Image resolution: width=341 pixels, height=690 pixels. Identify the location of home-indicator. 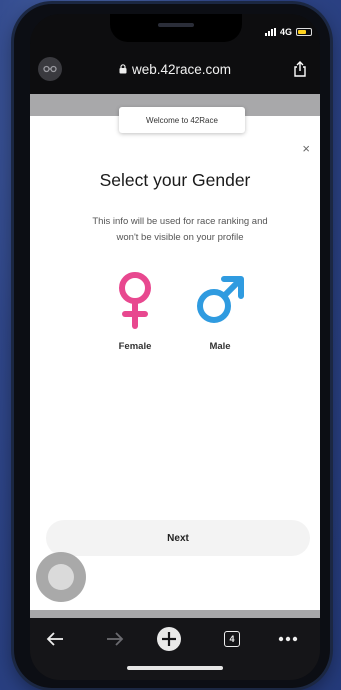
(175, 668).